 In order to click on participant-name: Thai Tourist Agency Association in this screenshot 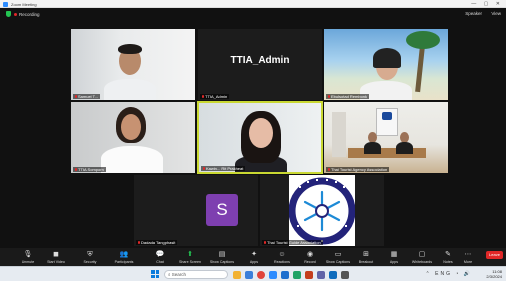, I will do `click(358, 169)`.